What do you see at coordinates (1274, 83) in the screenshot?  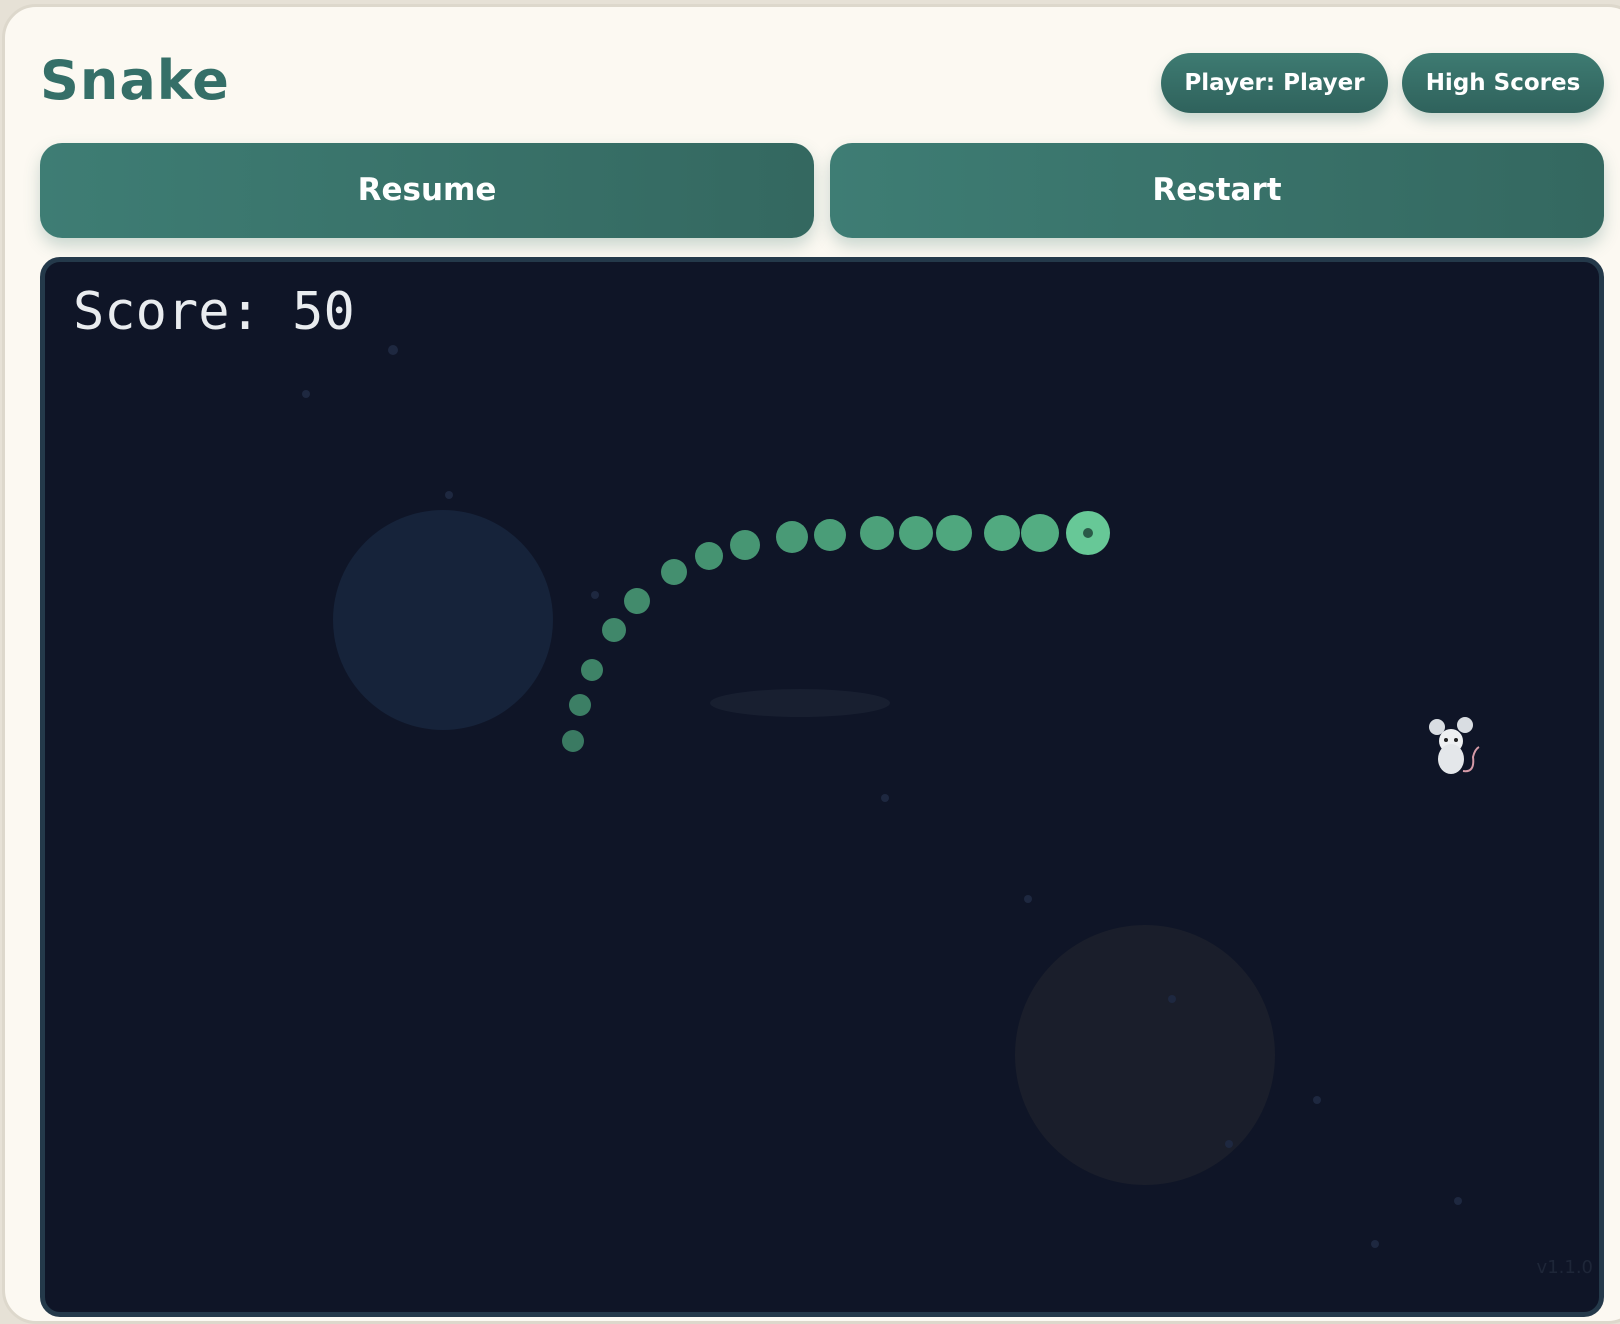 I see `player-button: Player` at bounding box center [1274, 83].